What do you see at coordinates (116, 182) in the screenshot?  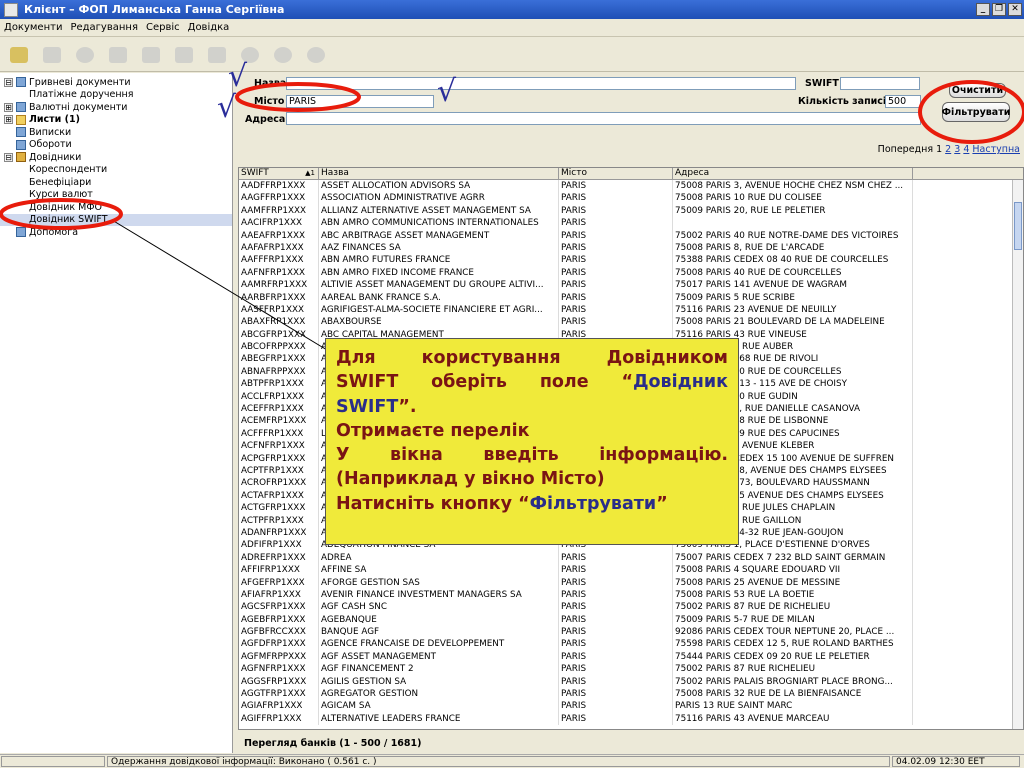 I see `tree-item: Бенефіціари` at bounding box center [116, 182].